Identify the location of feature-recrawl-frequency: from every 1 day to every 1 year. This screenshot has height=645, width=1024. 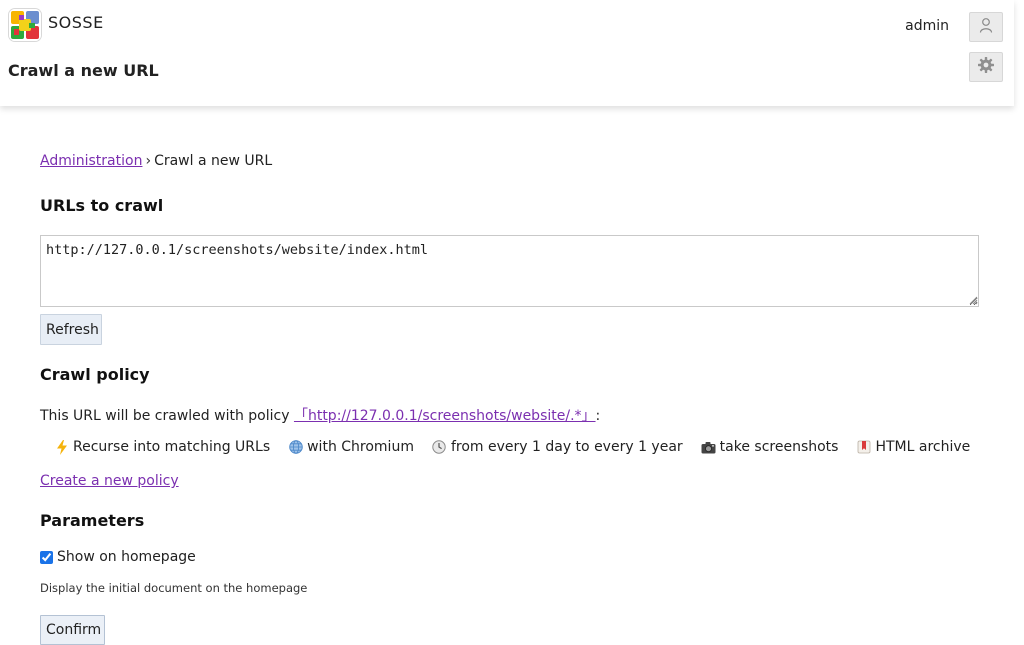
(557, 447).